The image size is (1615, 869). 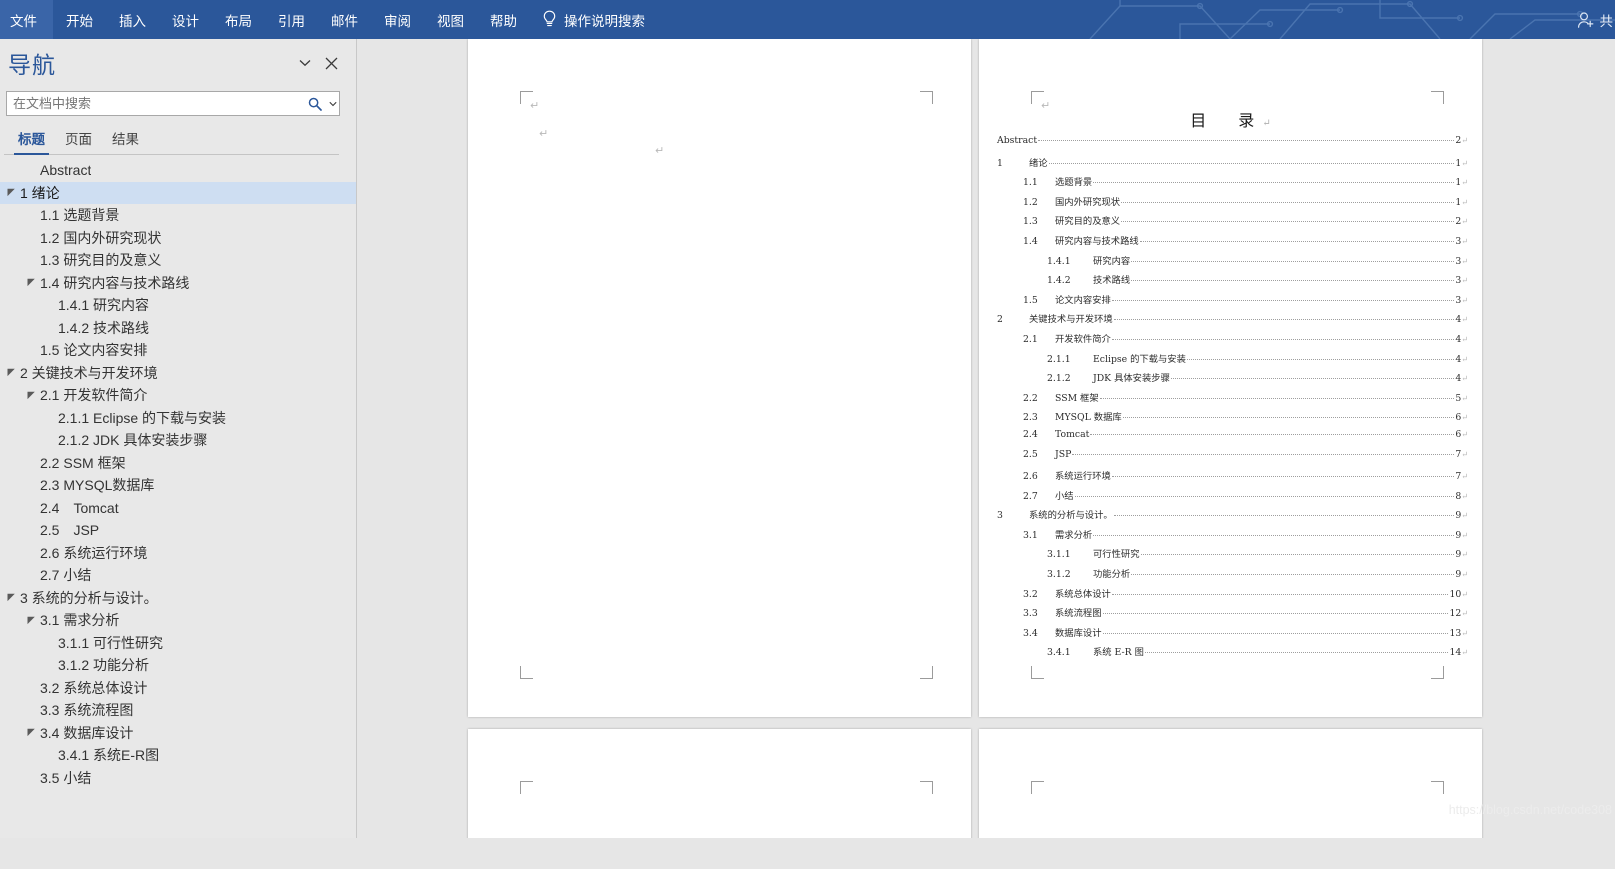 I want to click on toc-entry: 3.2系统总体设计10↵, so click(x=1230, y=596).